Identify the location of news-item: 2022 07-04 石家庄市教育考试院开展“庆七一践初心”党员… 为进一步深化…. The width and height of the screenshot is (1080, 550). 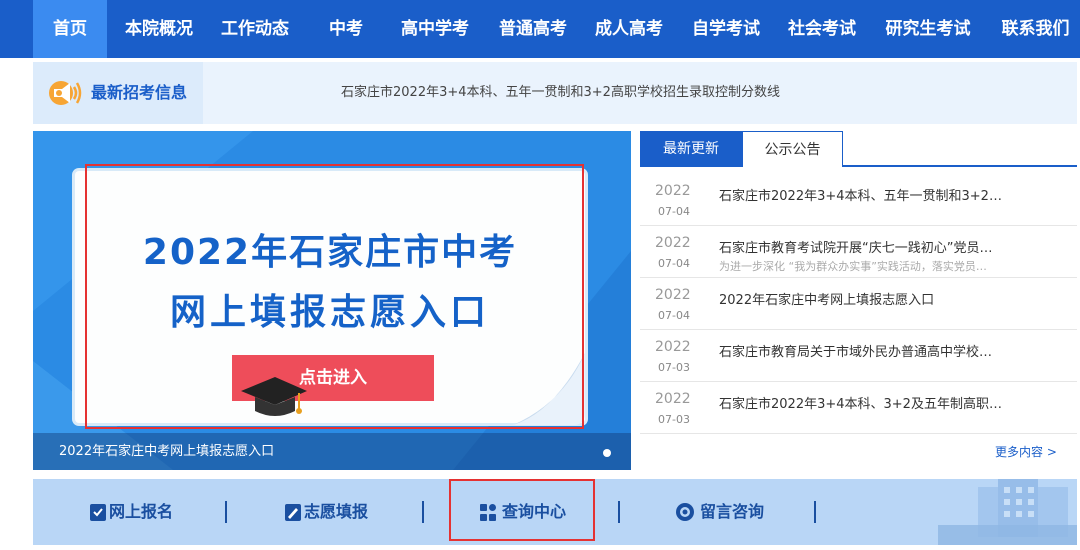
(858, 252).